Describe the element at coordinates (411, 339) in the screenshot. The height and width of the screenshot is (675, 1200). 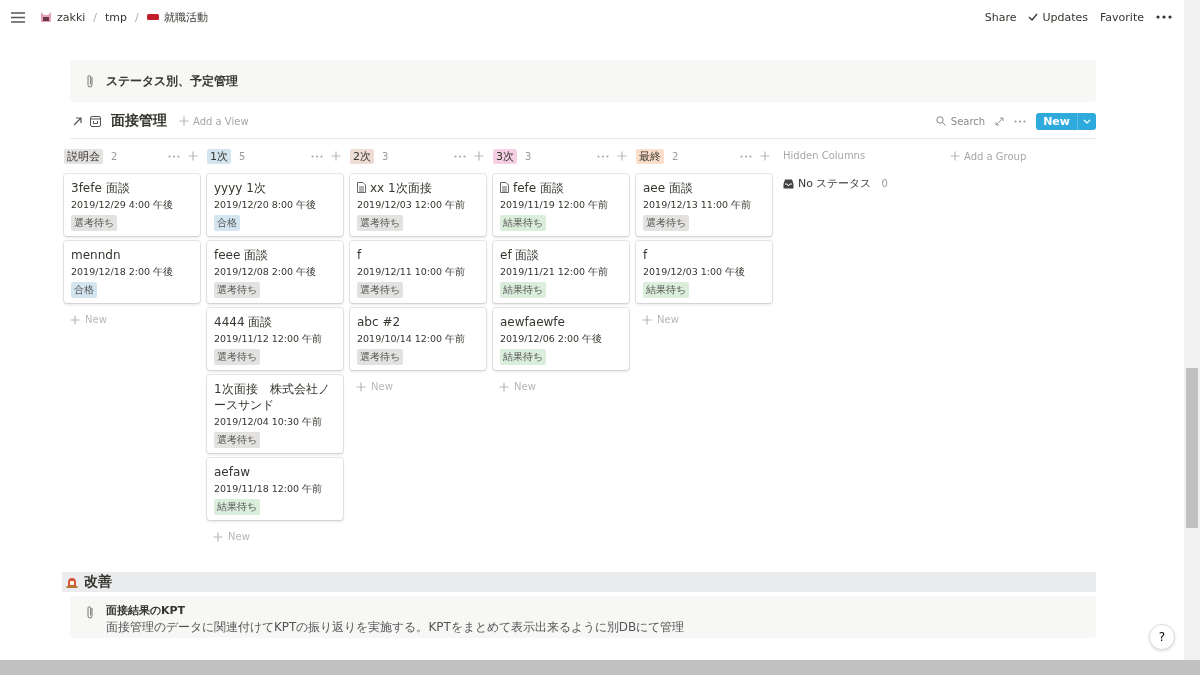
I see `card-date: 2019/10/14 12:00 午前` at that location.